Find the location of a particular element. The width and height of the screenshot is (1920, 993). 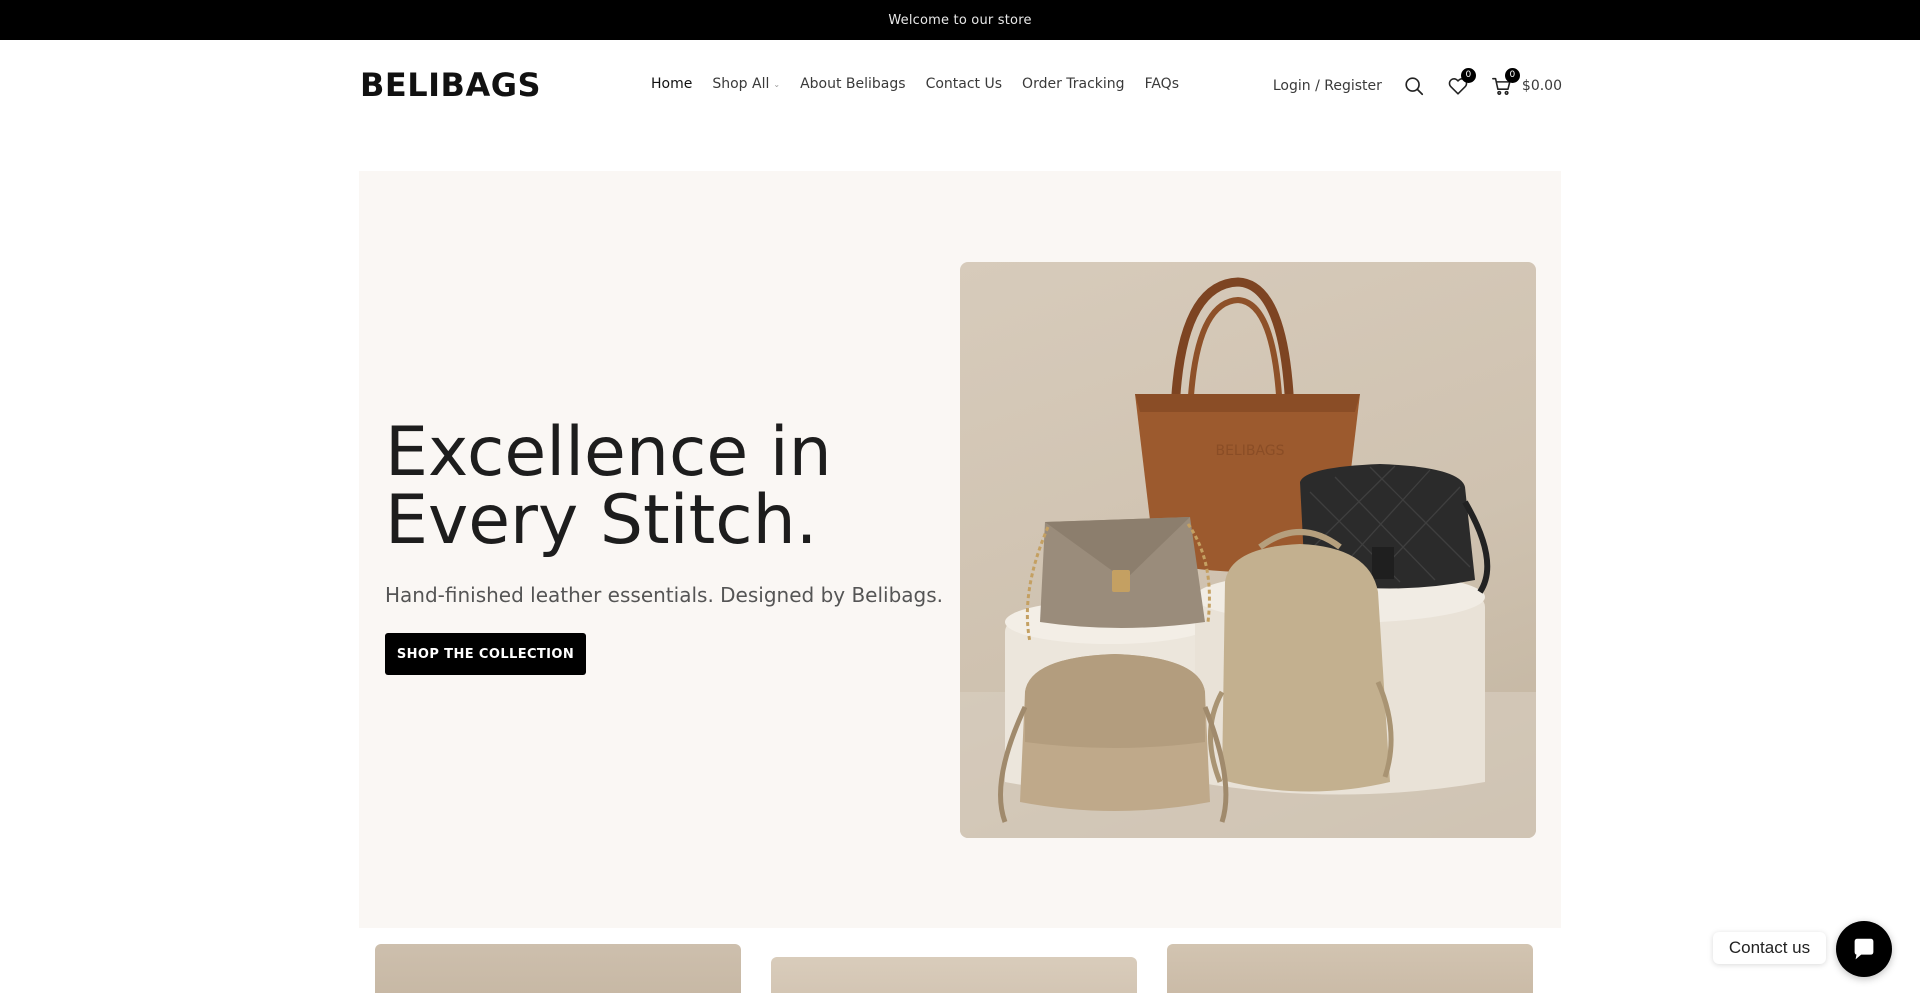

chat-icon is located at coordinates (1864, 949).